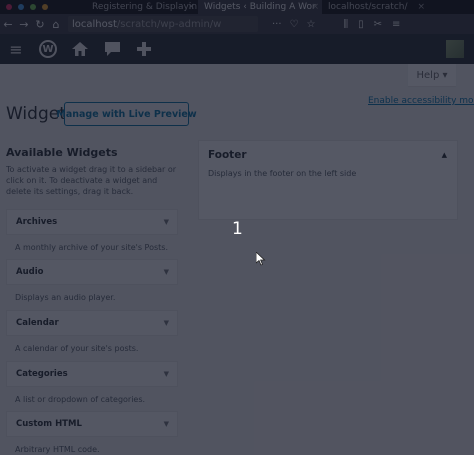  Describe the element at coordinates (237, 49) in the screenshot. I see `wp-admin-bar: ≡ W` at that location.